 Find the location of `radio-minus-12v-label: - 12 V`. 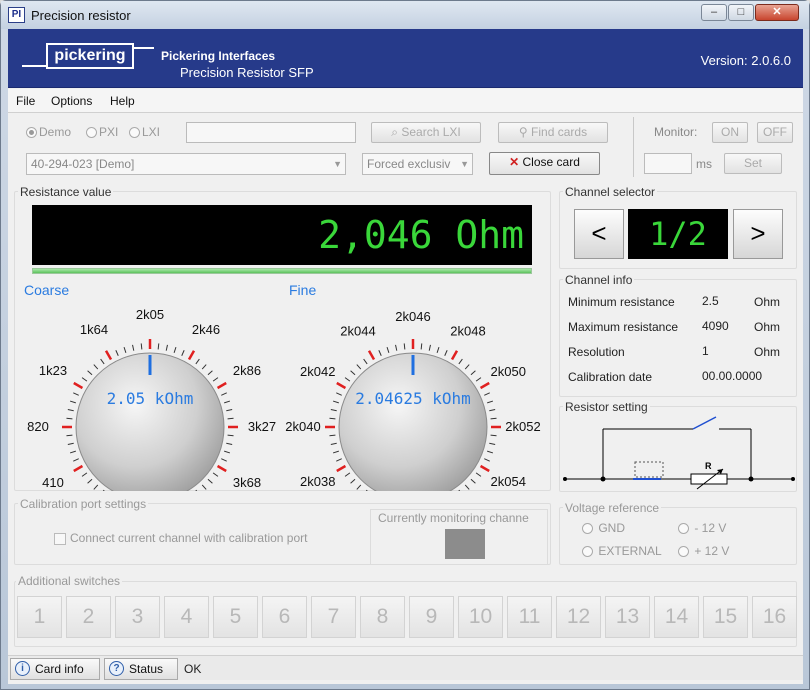

radio-minus-12v-label: - 12 V is located at coordinates (710, 528).